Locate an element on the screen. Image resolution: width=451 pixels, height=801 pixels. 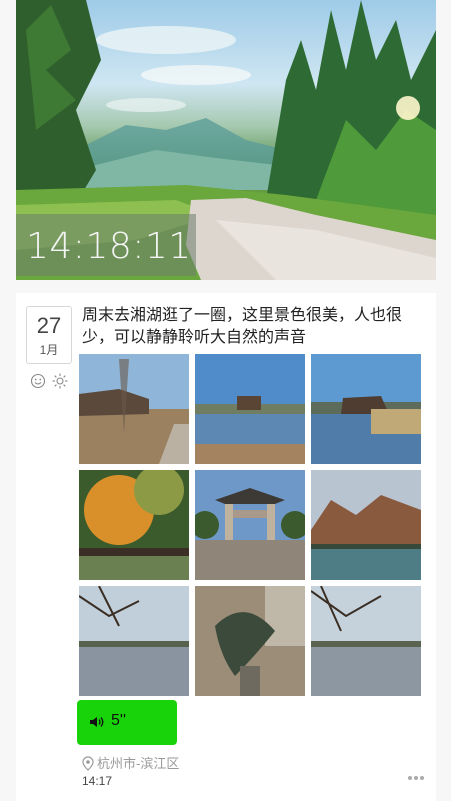
voice-duration: 5'' is located at coordinates (119, 720).